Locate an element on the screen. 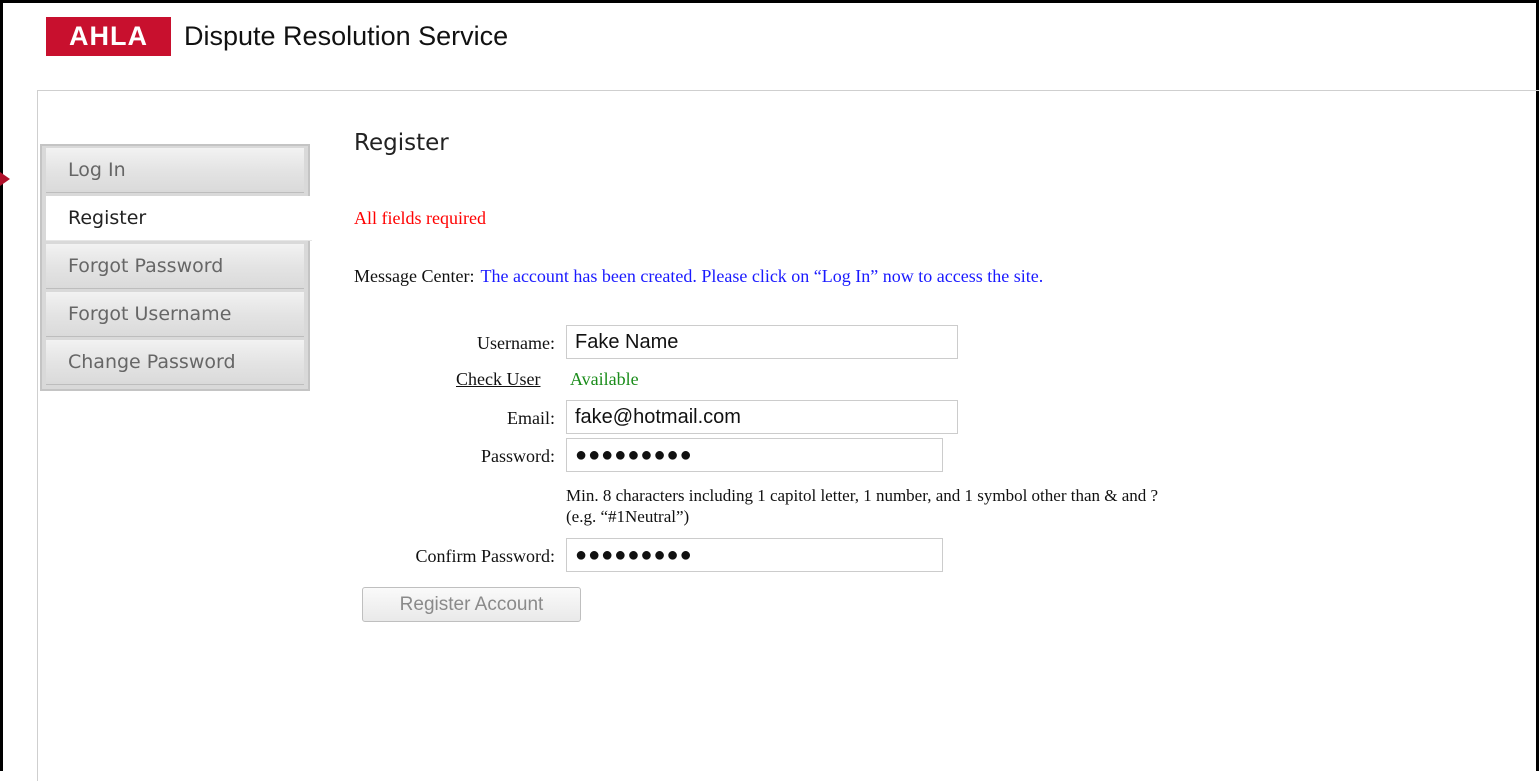 This screenshot has width=1539, height=781. check-user-link: Check User is located at coordinates (498, 379).